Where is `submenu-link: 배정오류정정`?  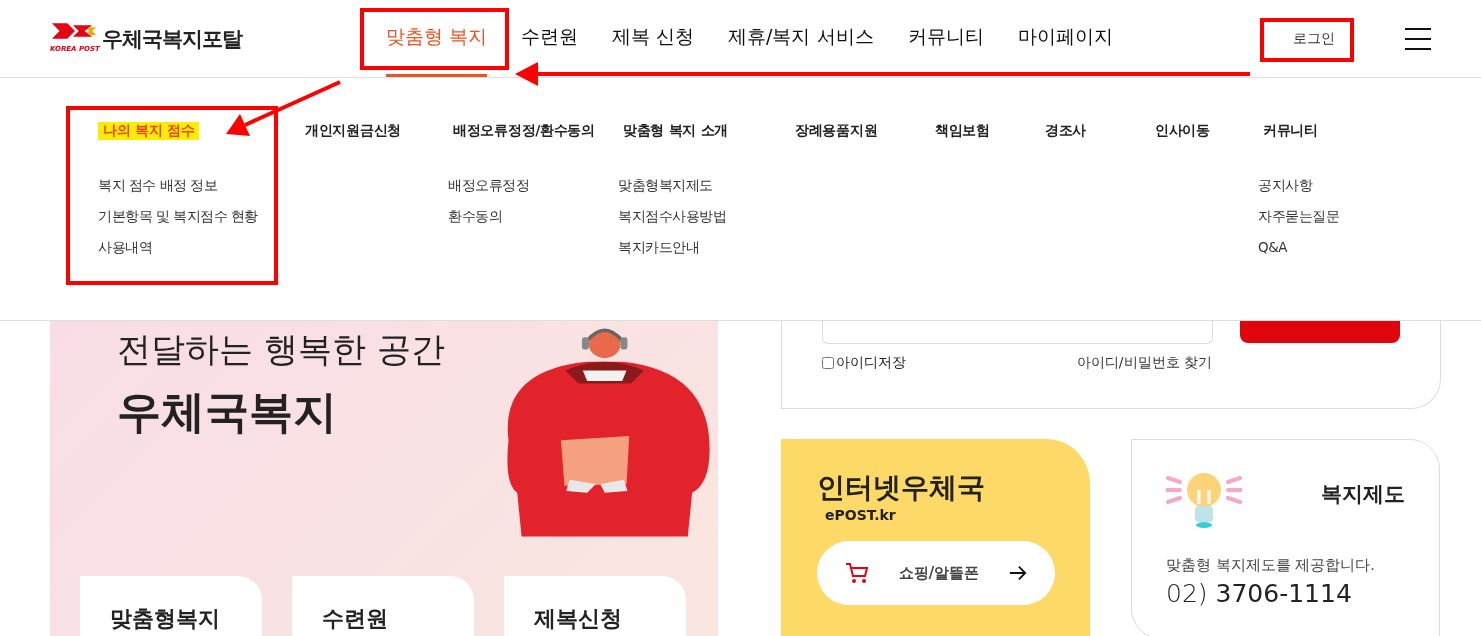 submenu-link: 배정오류정정 is located at coordinates (488, 185).